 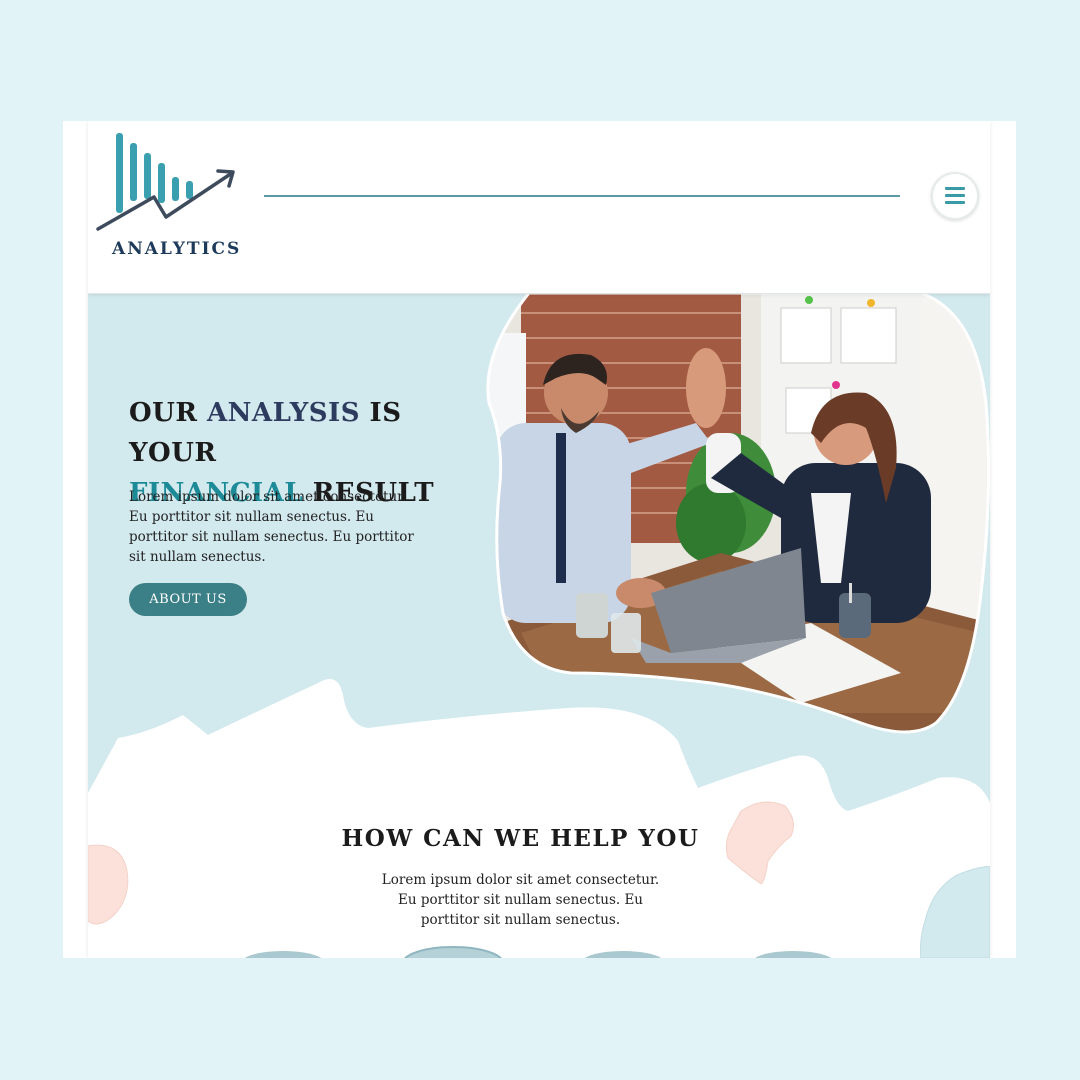 I want to click on peach-blob-left, so click(x=108, y=884).